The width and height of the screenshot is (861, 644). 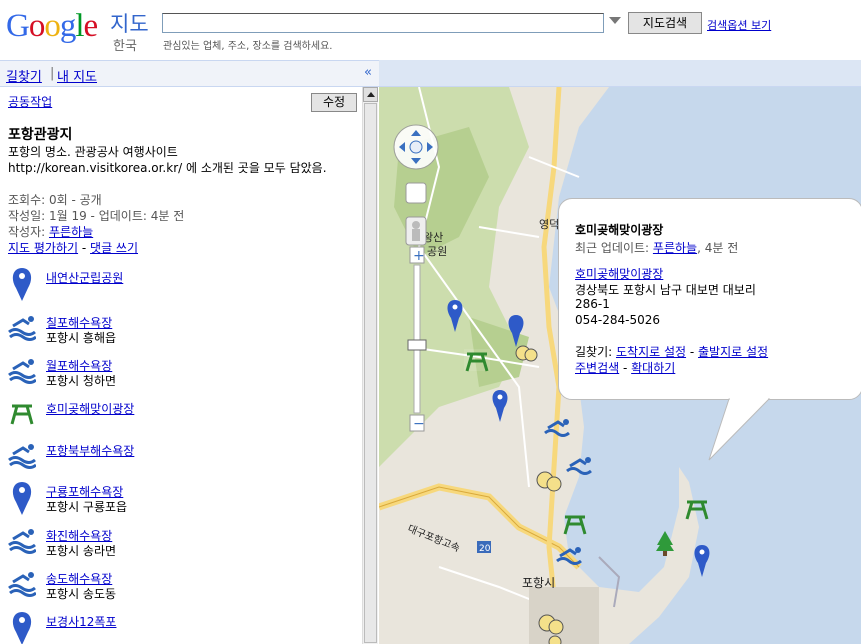 I want to click on rate-map-link: 지도 평가하기, so click(x=43, y=248).